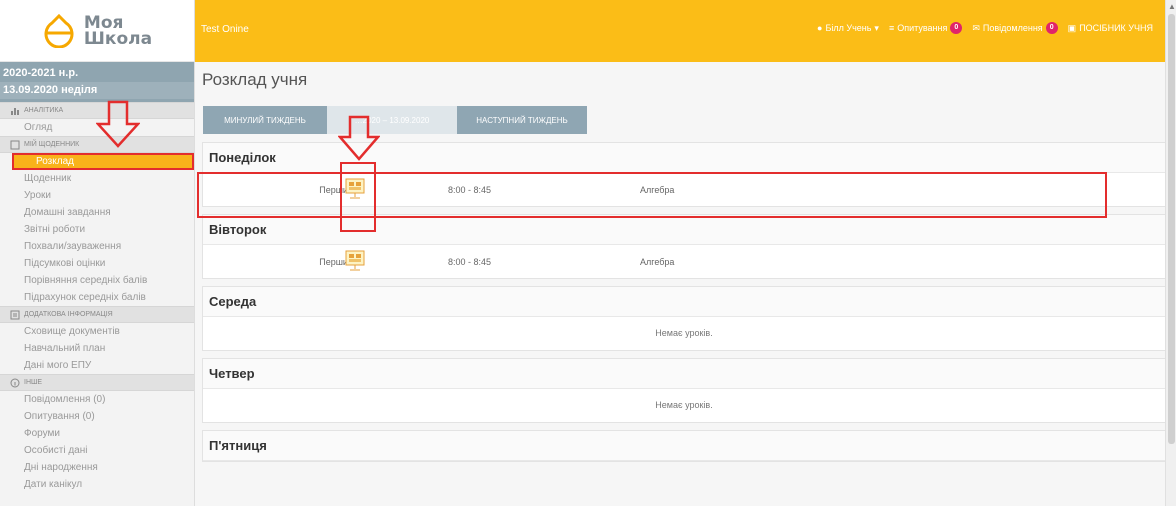  What do you see at coordinates (41, 73) in the screenshot?
I see `school-year: 2020-2021 н.р.` at bounding box center [41, 73].